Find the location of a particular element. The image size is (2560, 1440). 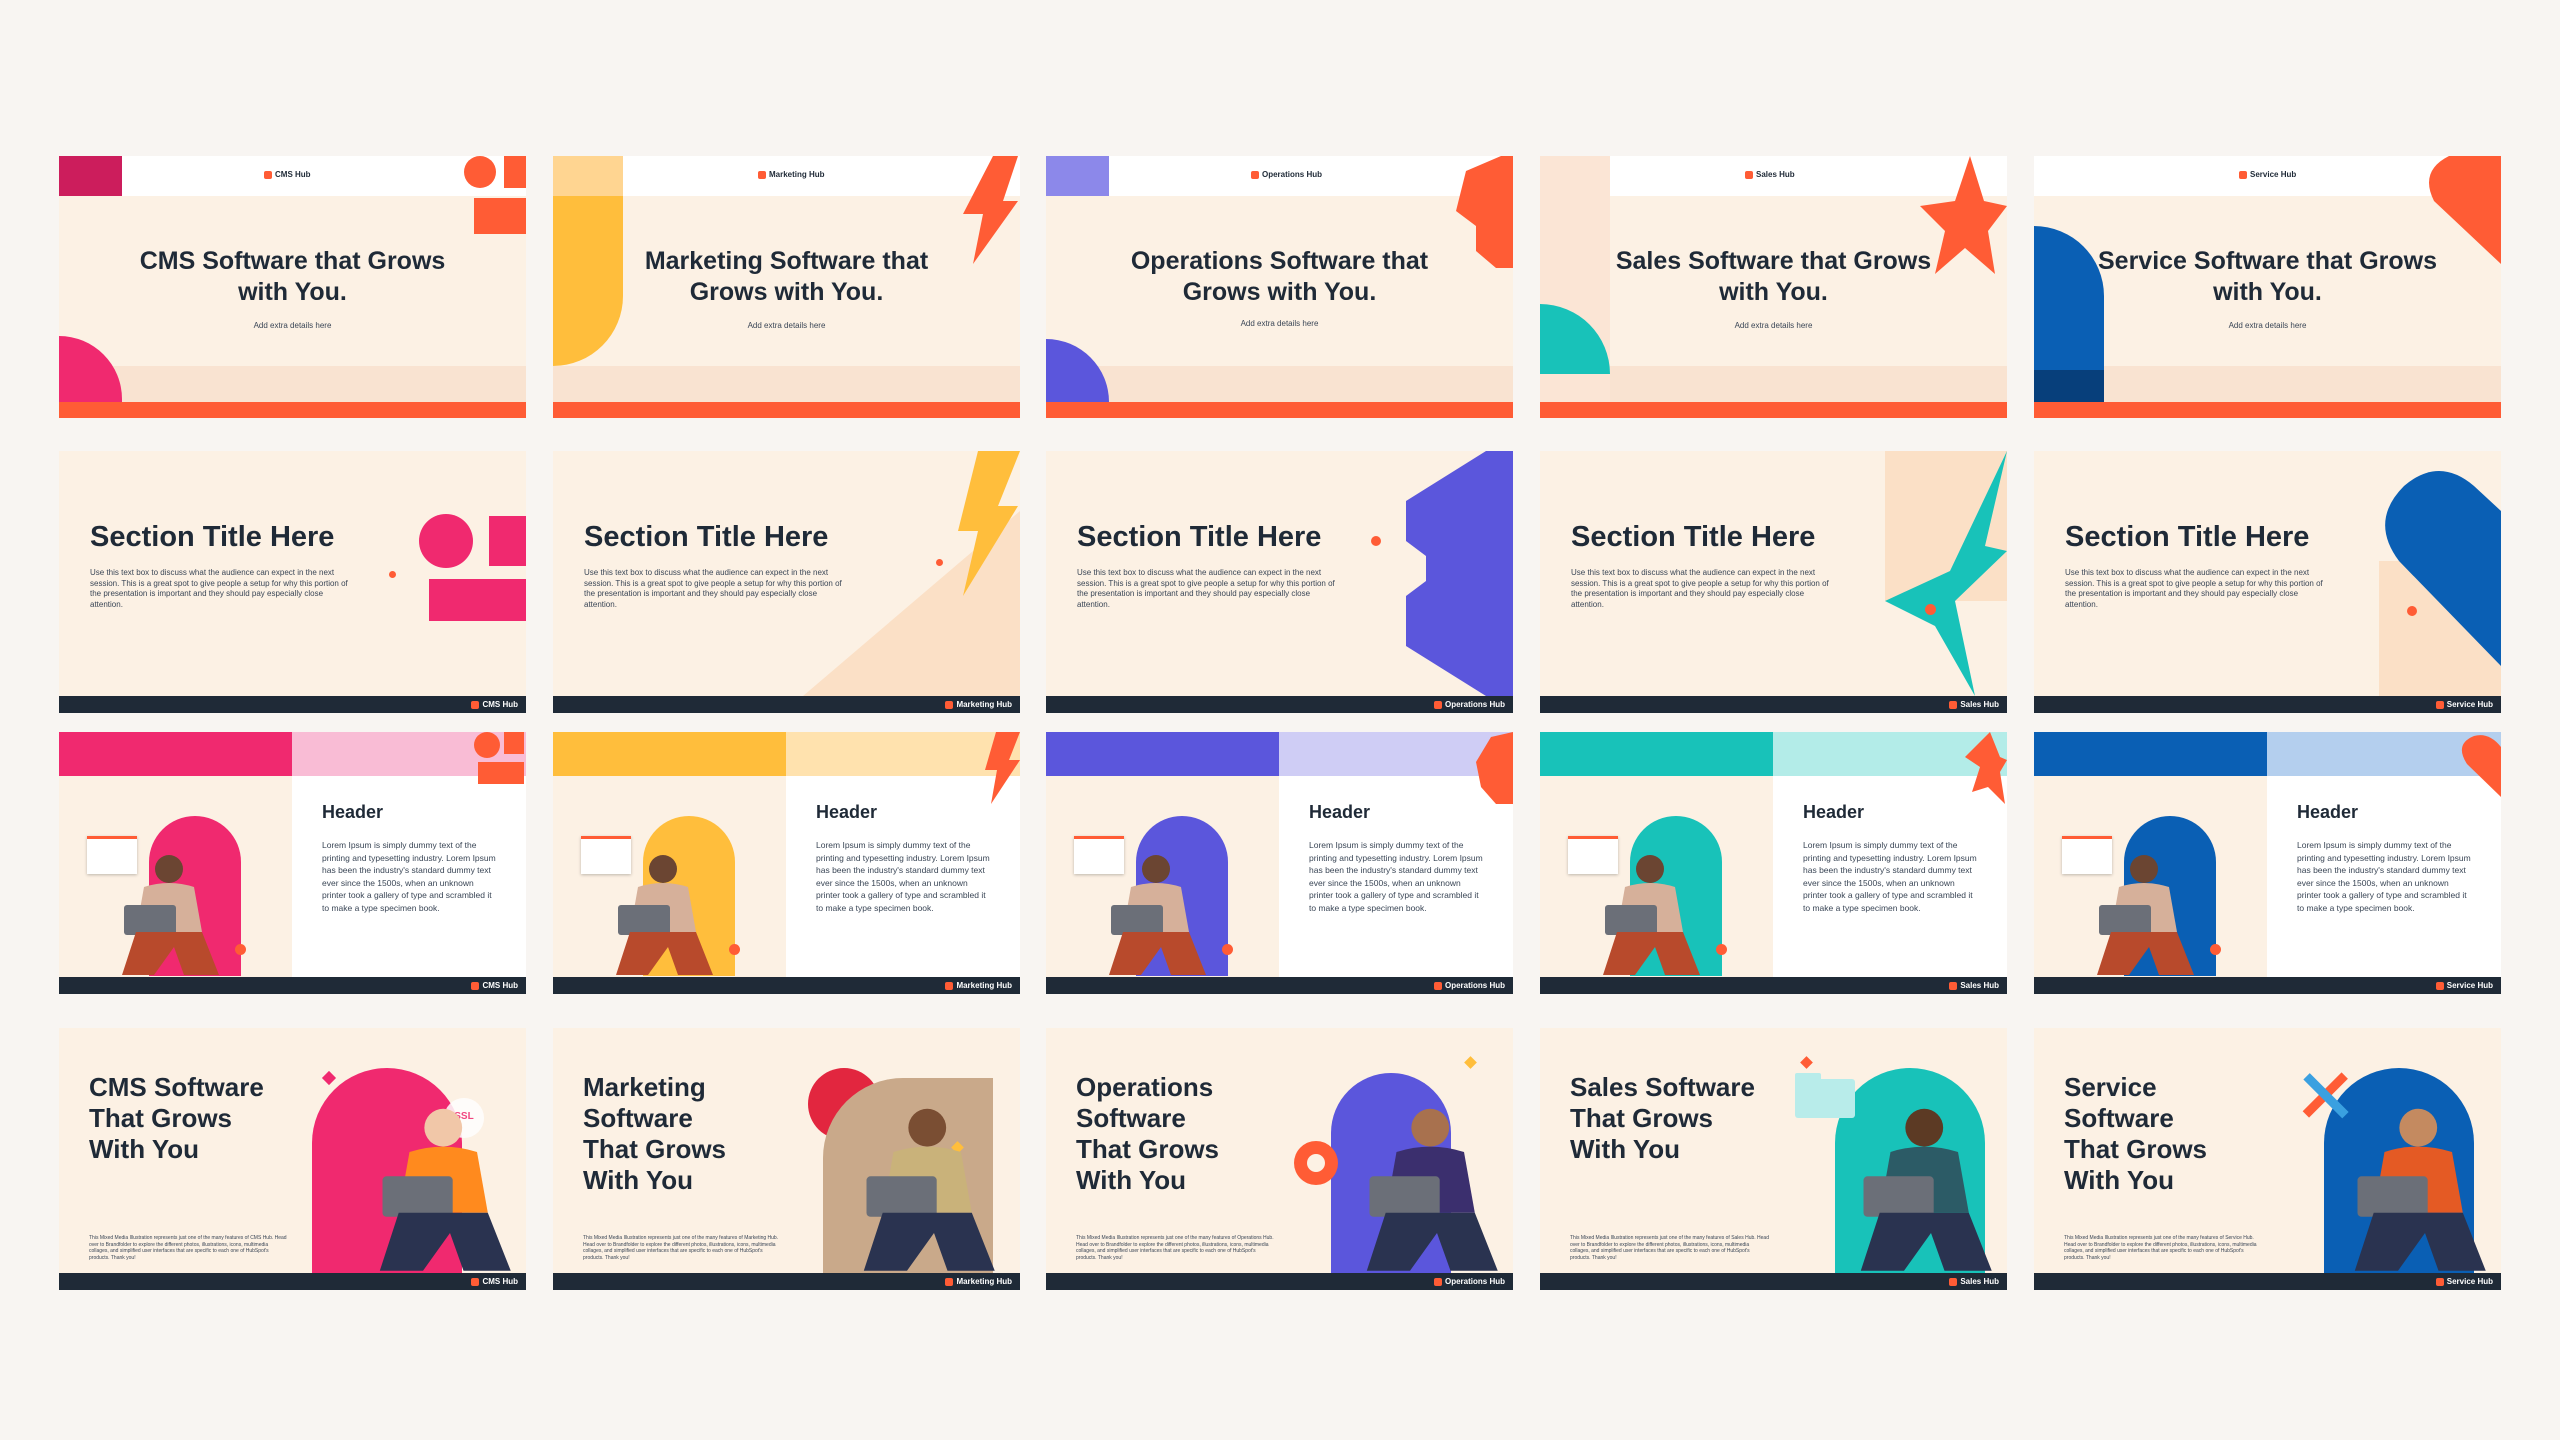

corner-quarter-circle is located at coordinates (1077, 370).